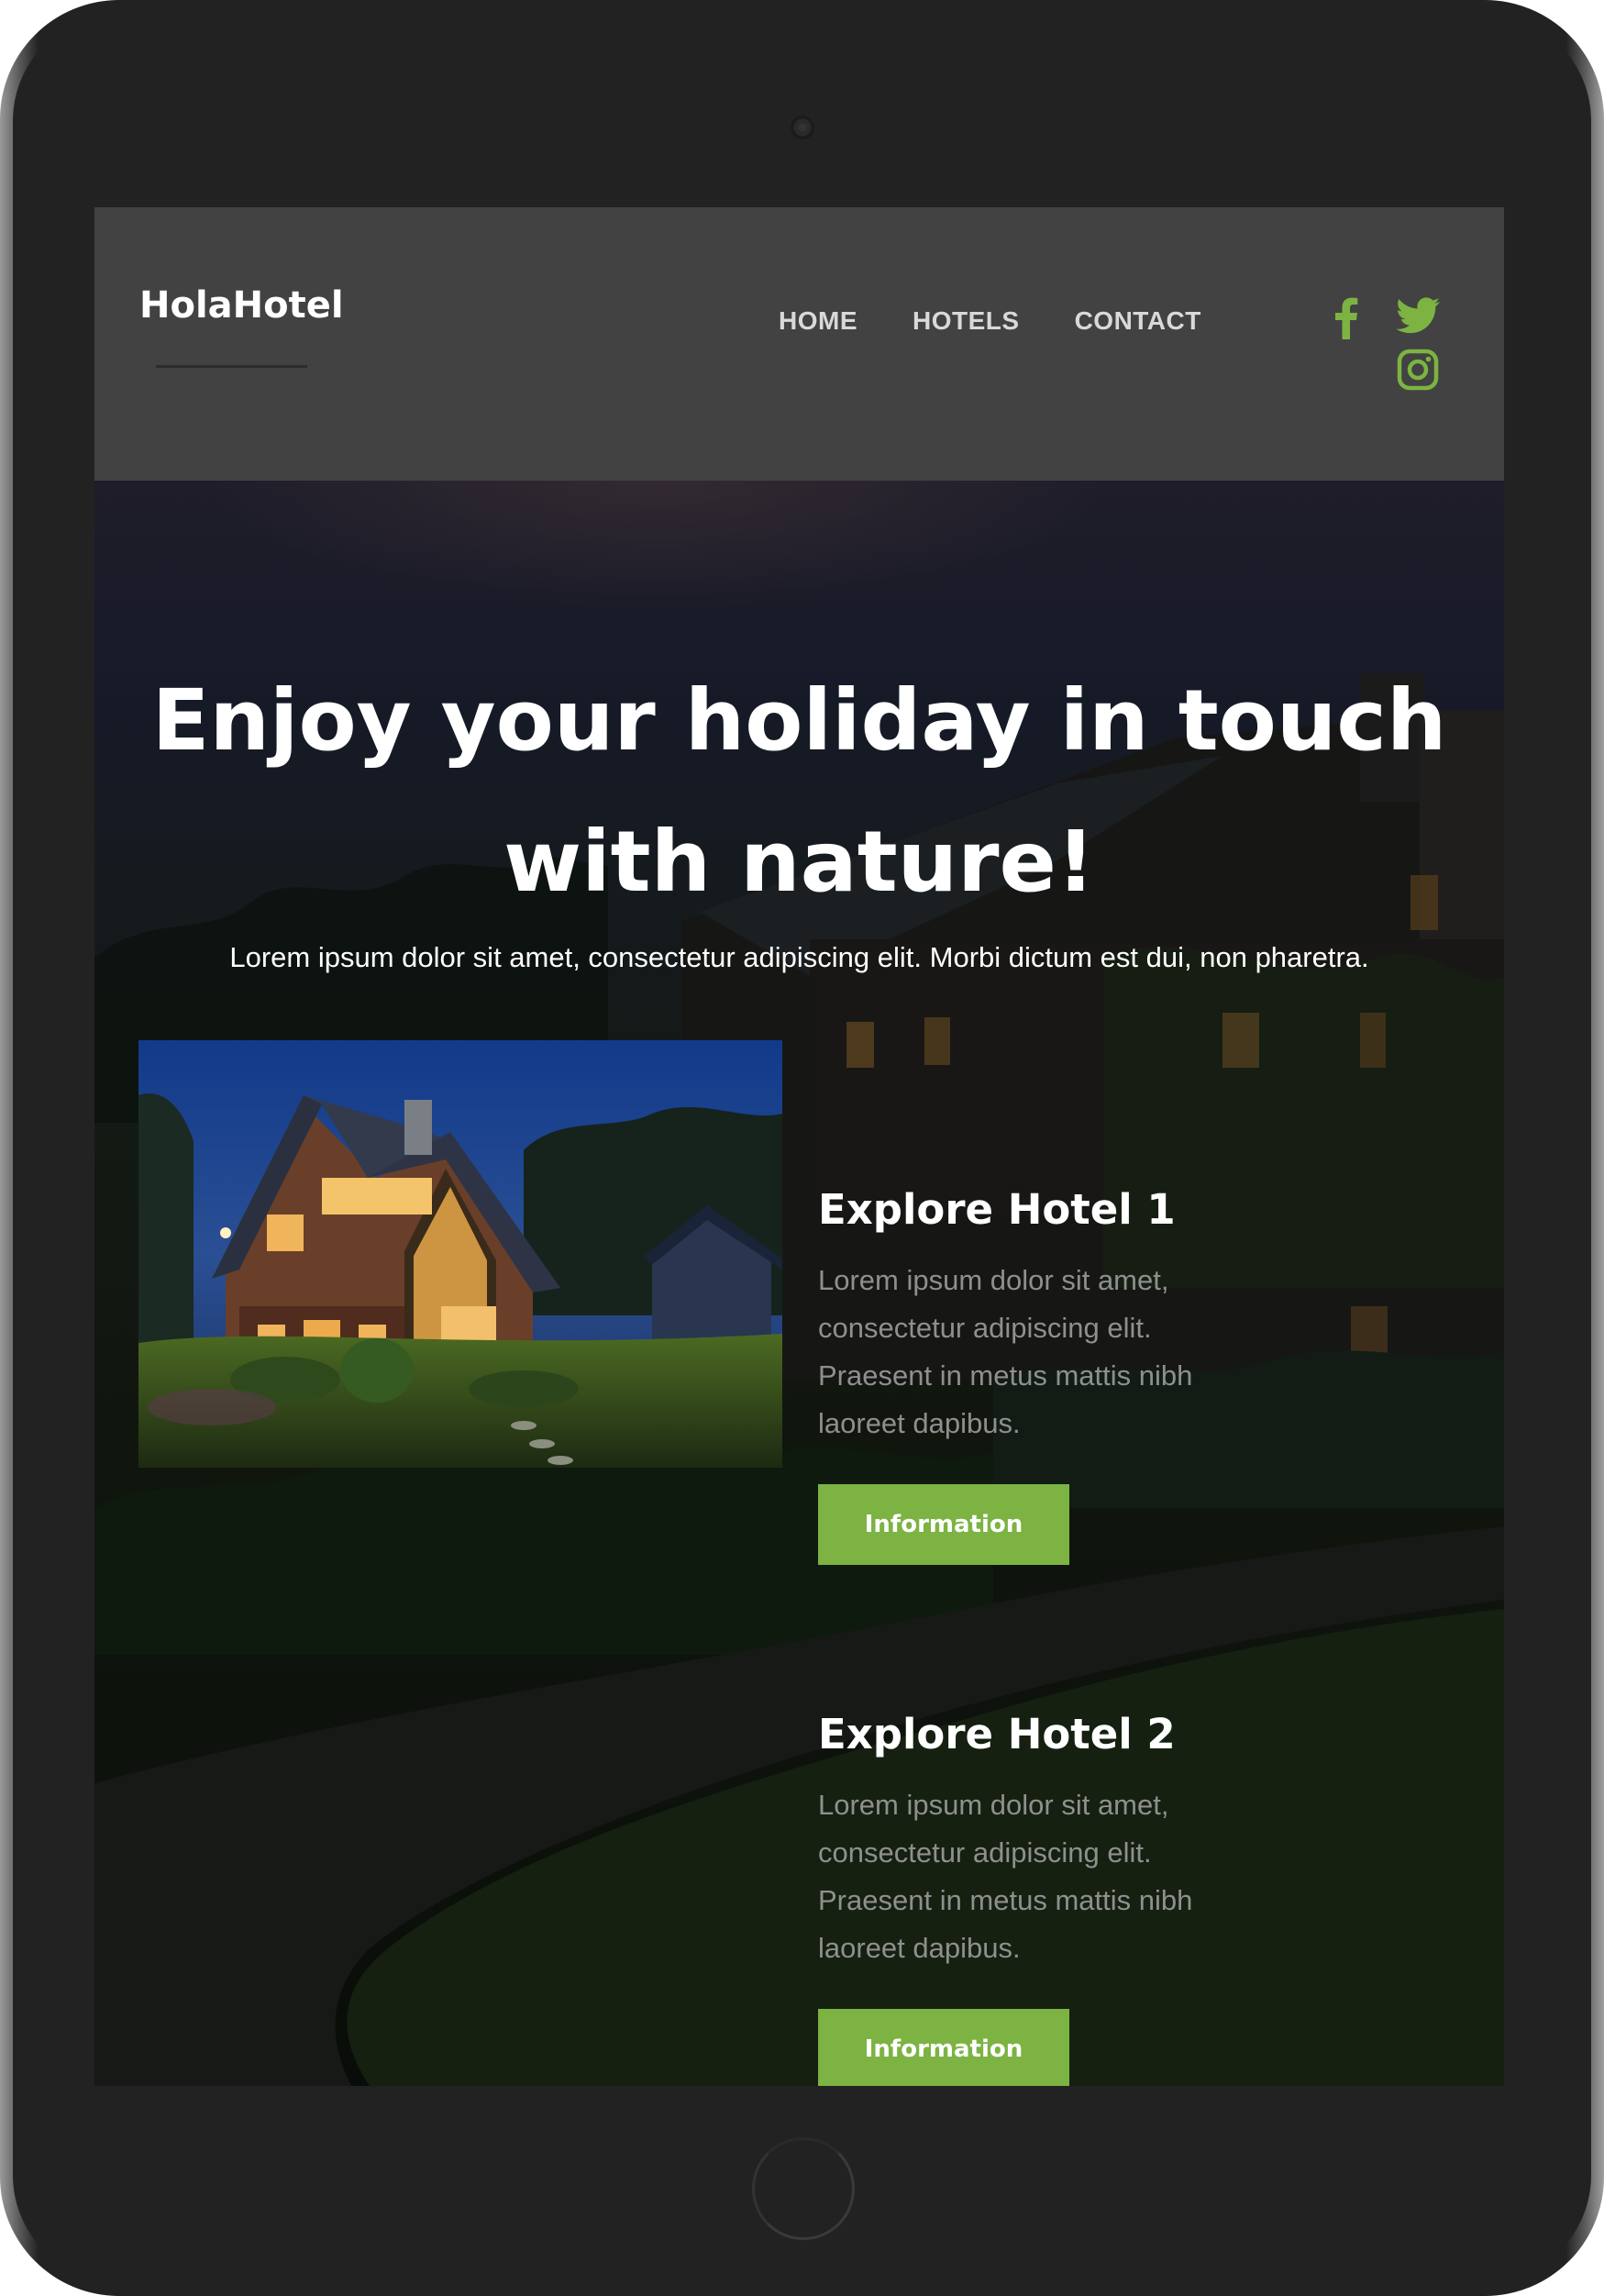  Describe the element at coordinates (799, 344) in the screenshot. I see `site-header: HolaHotel HOME HOTELS CONTACT` at that location.